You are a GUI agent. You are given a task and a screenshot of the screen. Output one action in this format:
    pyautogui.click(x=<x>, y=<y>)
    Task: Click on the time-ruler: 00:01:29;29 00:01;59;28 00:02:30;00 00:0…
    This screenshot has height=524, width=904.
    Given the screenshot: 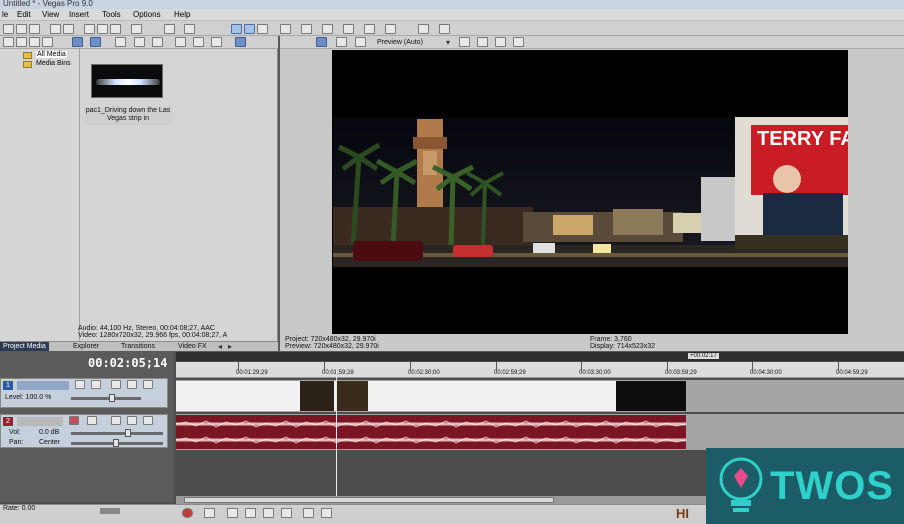 What is the action you would take?
    pyautogui.click(x=540, y=370)
    